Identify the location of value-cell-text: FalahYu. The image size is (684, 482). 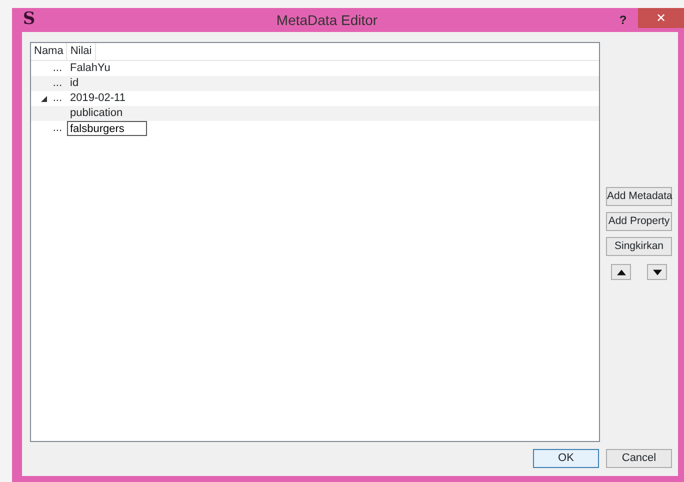
(89, 68).